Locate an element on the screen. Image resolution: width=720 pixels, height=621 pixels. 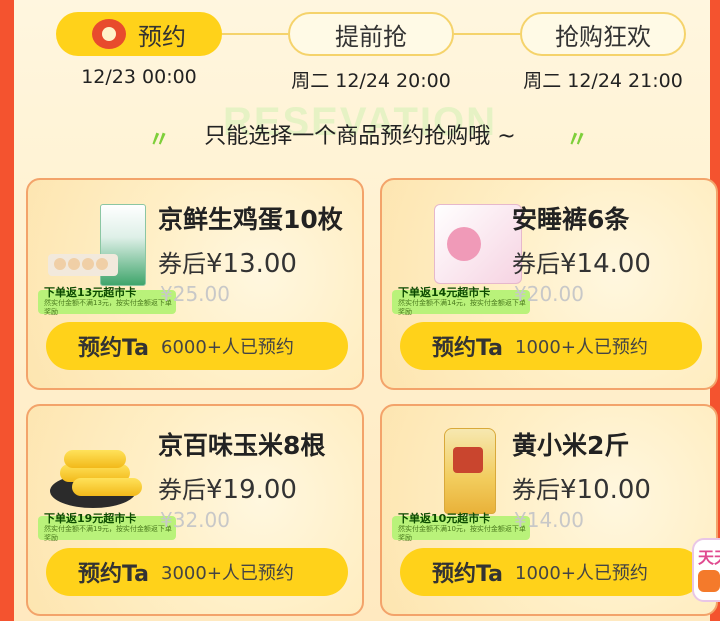
product-name: 安睡裤6条 is located at coordinates (571, 219).